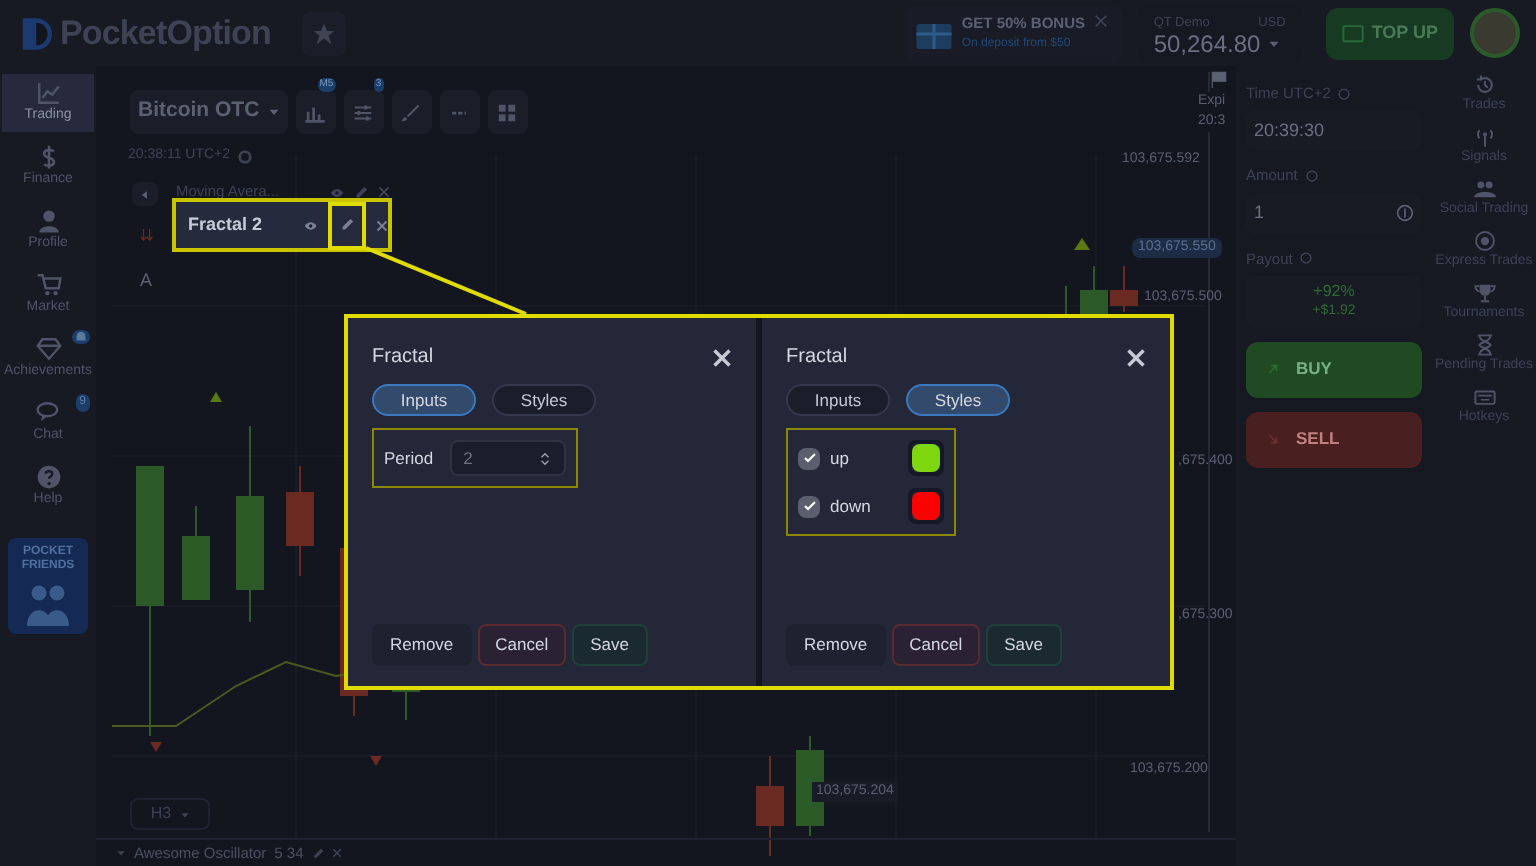 The height and width of the screenshot is (866, 1536). What do you see at coordinates (1484, 85) in the screenshot?
I see `history-icon` at bounding box center [1484, 85].